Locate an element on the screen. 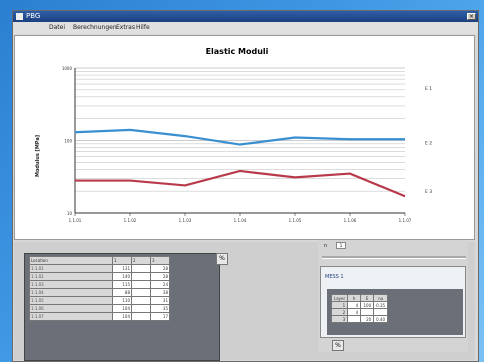 The width and height of the screenshot is (484, 362). table-row: 1.1.02 140 28 is located at coordinates (99, 276).